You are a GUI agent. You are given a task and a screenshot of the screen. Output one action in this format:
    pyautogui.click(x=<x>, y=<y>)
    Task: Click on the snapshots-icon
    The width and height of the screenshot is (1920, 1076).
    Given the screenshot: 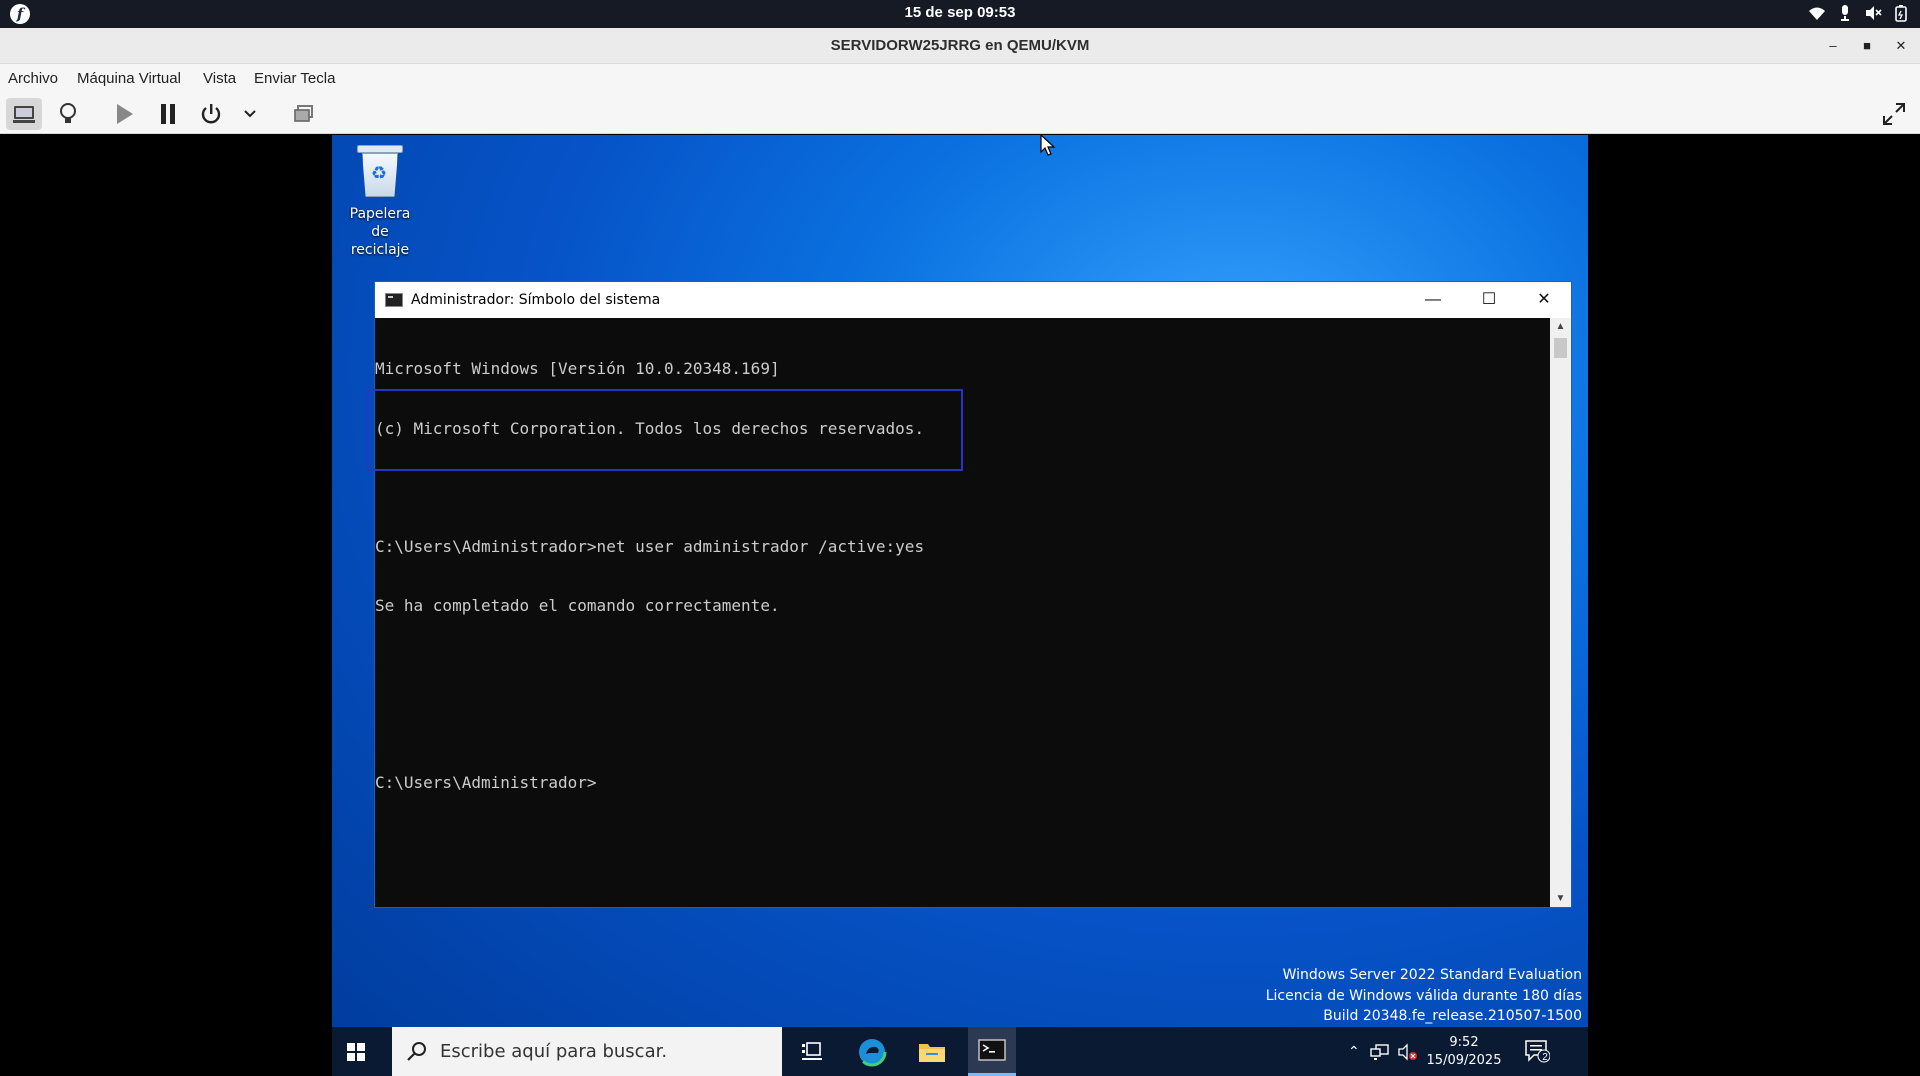 What is the action you would take?
    pyautogui.click(x=304, y=114)
    